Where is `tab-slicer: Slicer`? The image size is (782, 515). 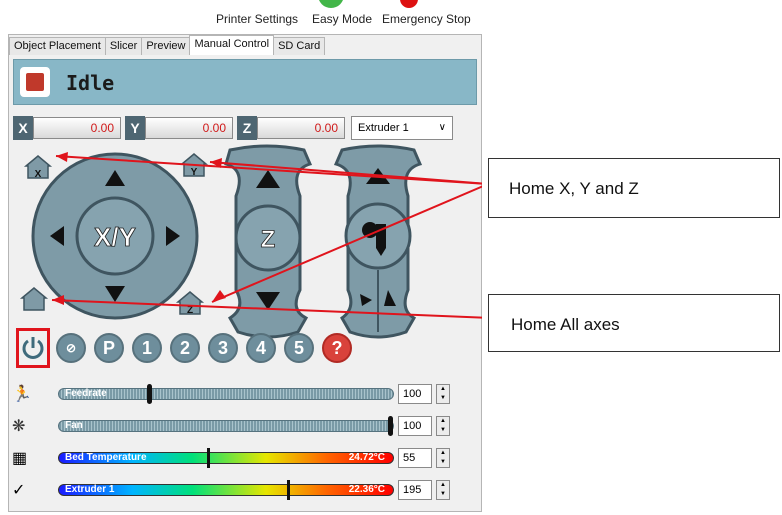
tab-slicer: Slicer is located at coordinates (123, 46).